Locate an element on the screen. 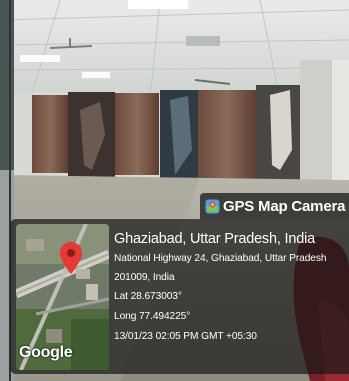 Image resolution: width=349 pixels, height=381 pixels. gps-map-camera-badge: GPS Map Camera is located at coordinates (274, 206).